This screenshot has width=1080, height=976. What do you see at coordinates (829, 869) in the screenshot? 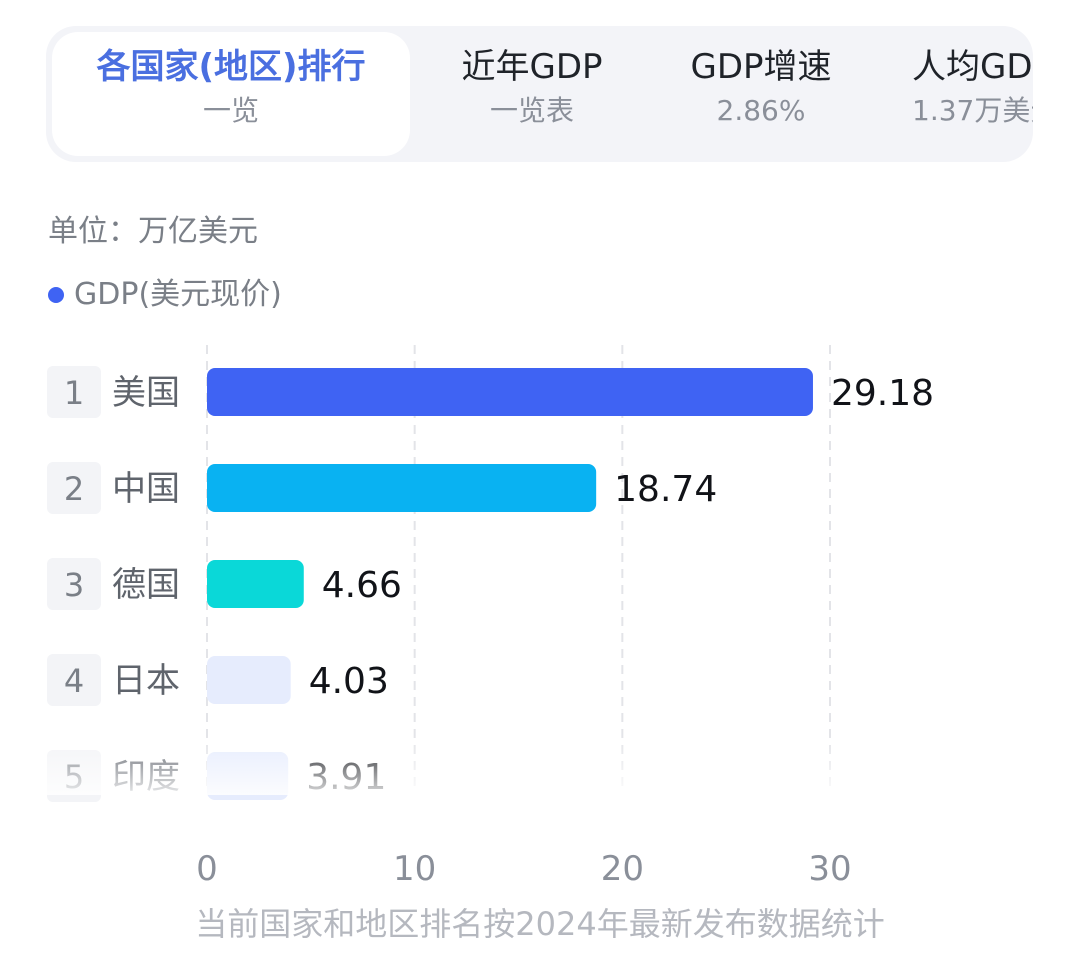
I see `x-tick-label: 30` at bounding box center [829, 869].